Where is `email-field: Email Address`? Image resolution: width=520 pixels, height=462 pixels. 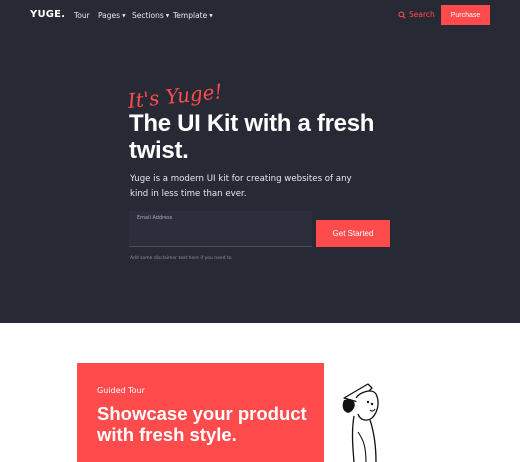
email-field: Email Address is located at coordinates (220, 229).